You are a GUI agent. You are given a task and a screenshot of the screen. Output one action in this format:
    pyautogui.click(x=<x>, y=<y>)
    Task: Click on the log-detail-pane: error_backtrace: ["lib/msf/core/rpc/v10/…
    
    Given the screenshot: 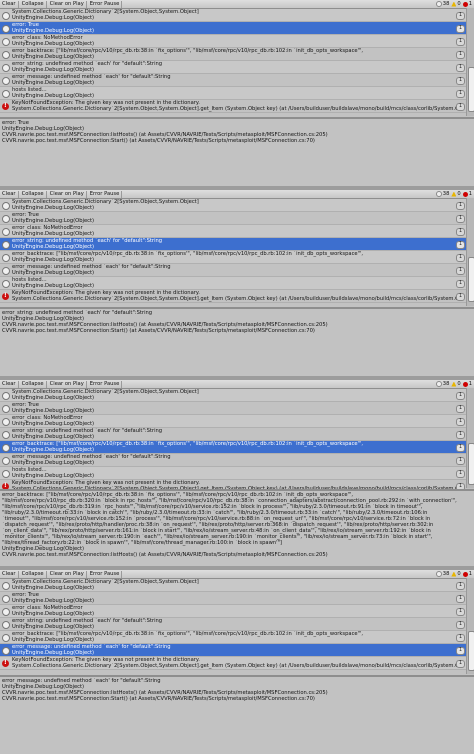 What is the action you would take?
    pyautogui.click(x=237, y=525)
    